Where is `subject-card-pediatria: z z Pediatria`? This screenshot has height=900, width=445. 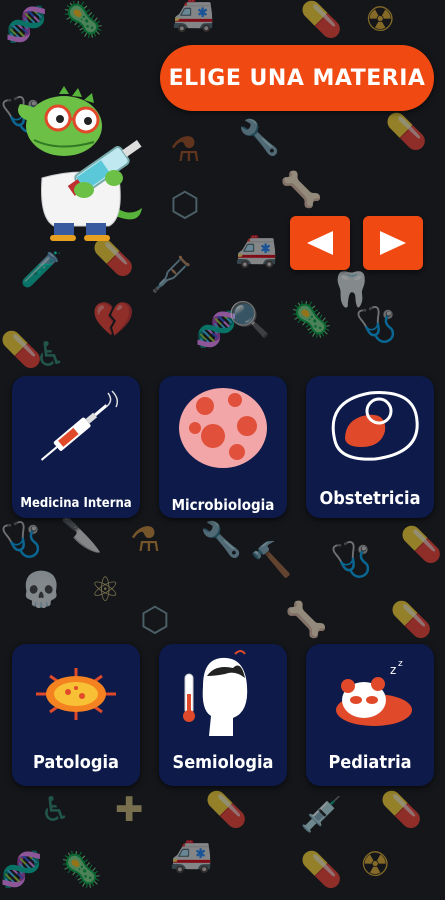
subject-card-pediatria: z z Pediatria is located at coordinates (370, 715).